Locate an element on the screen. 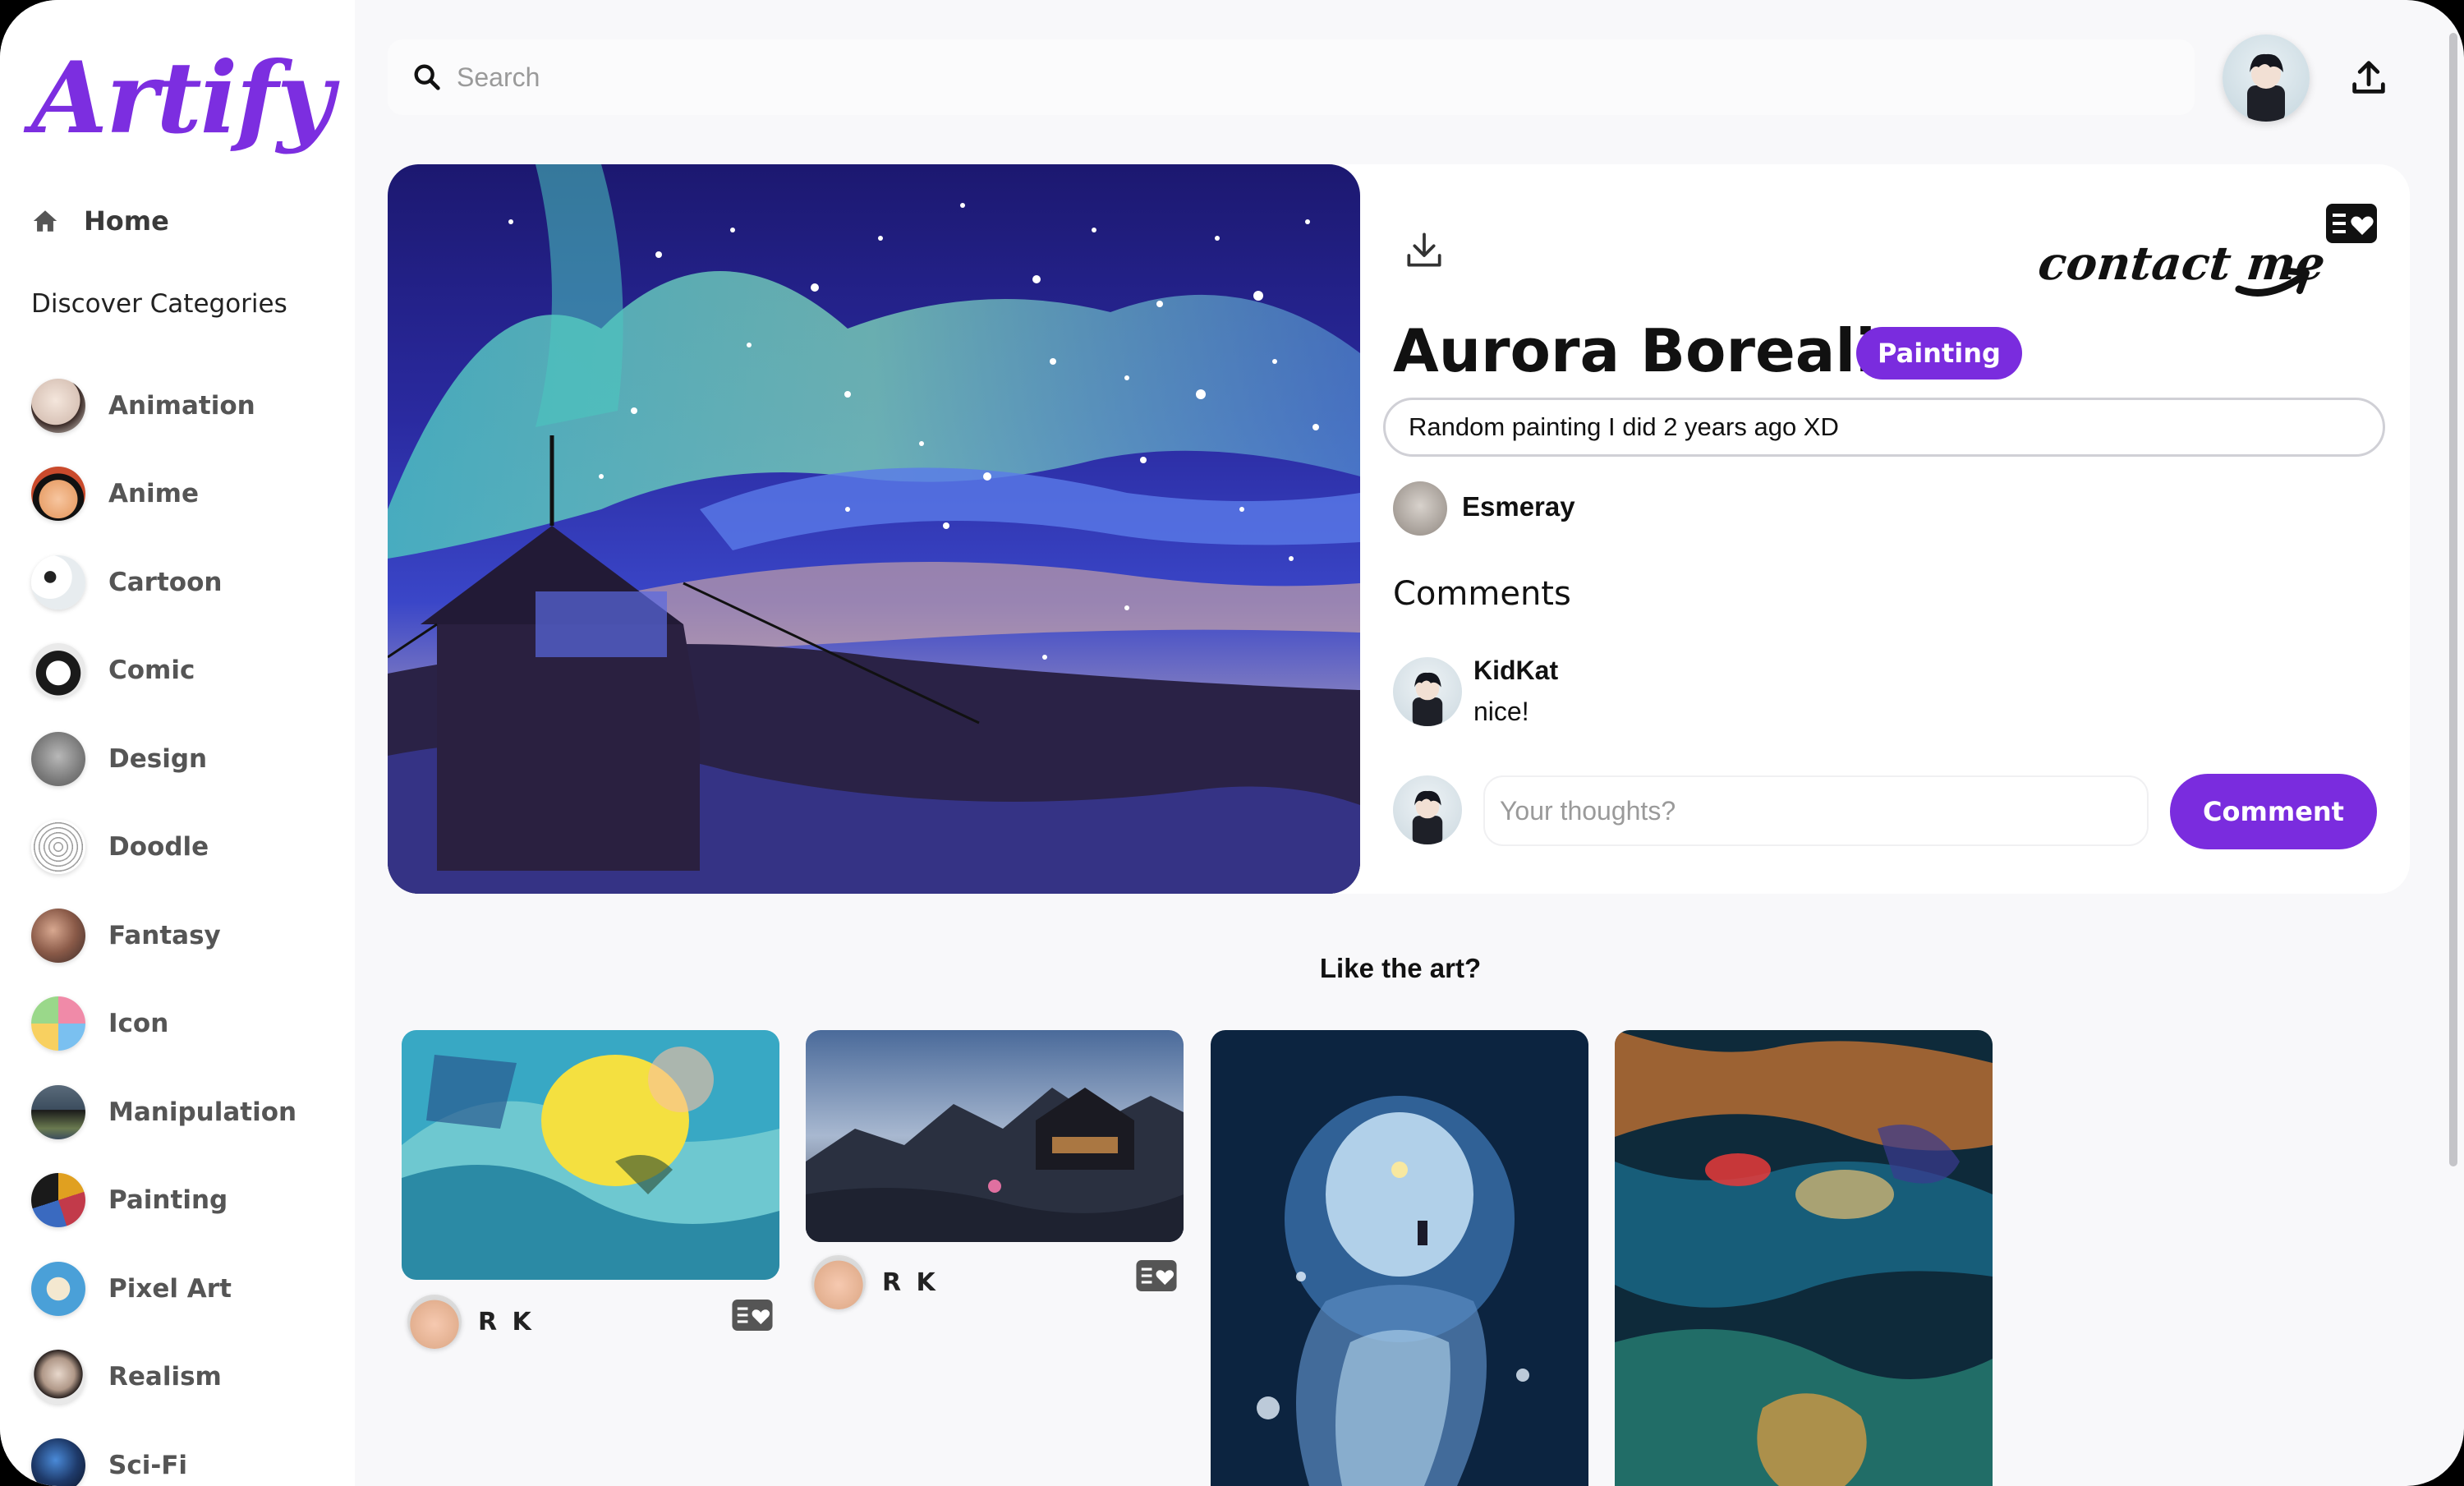  current-user-avatar-image is located at coordinates (1427, 817).